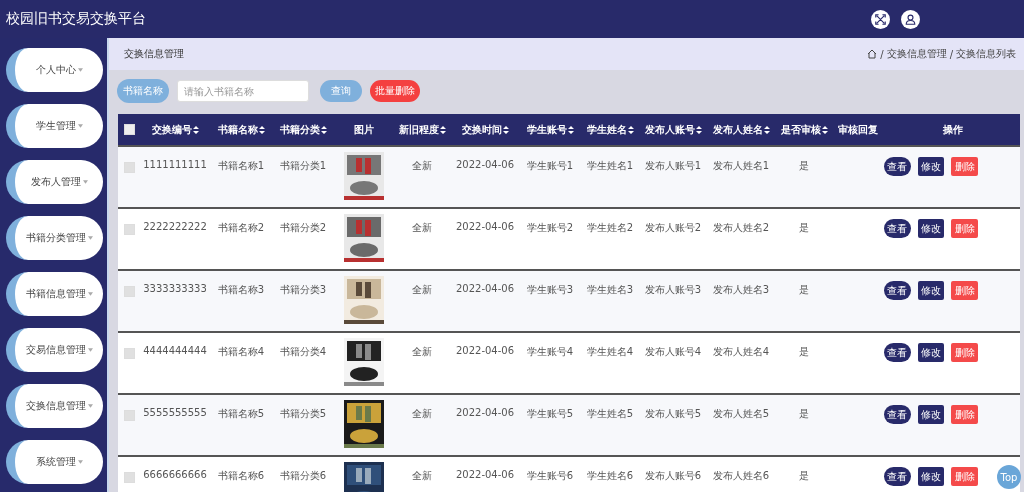 The image size is (1024, 492). Describe the element at coordinates (303, 166) in the screenshot. I see `table-cell: 书籍分类1` at that location.